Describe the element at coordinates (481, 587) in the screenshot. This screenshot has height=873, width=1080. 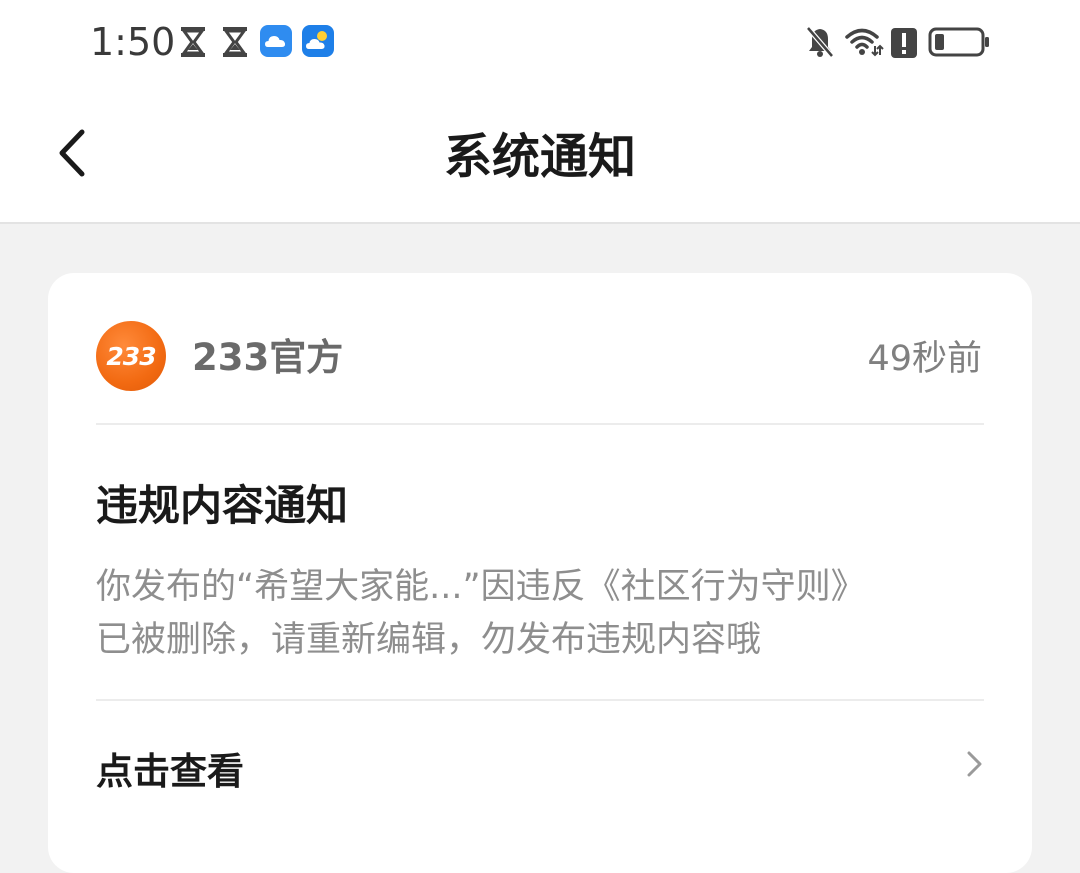
I see `notification-body-line: 你发布的“希望大家能...”因违反《社区行为守则》` at that location.